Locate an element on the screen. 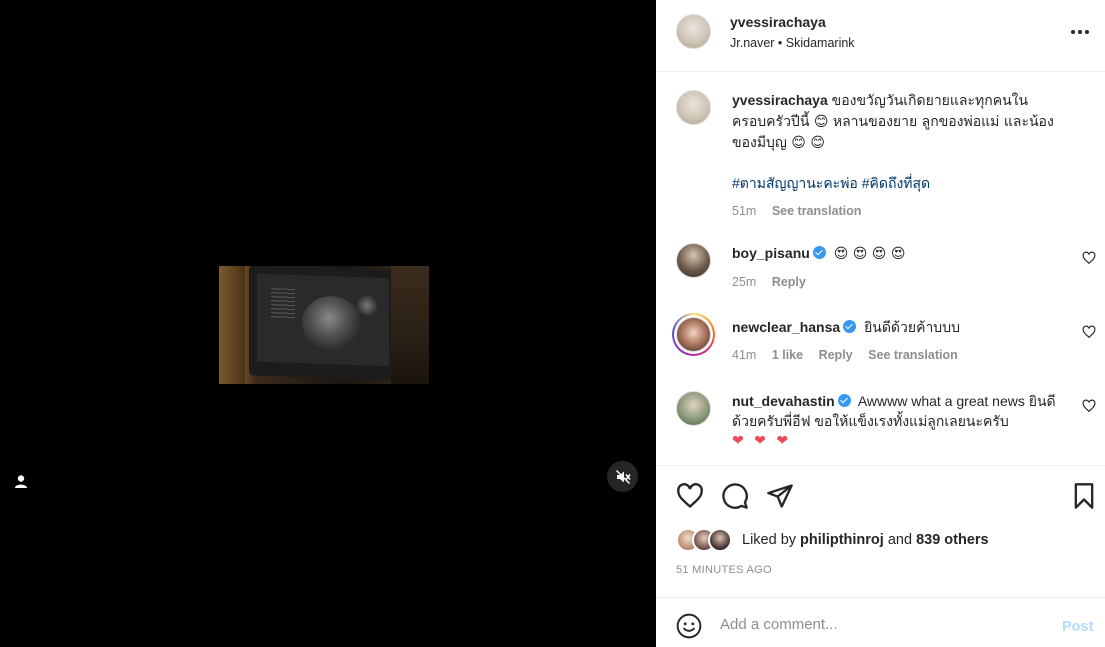 The image size is (1105, 647). liked-by-prefix: Liked by is located at coordinates (769, 540).